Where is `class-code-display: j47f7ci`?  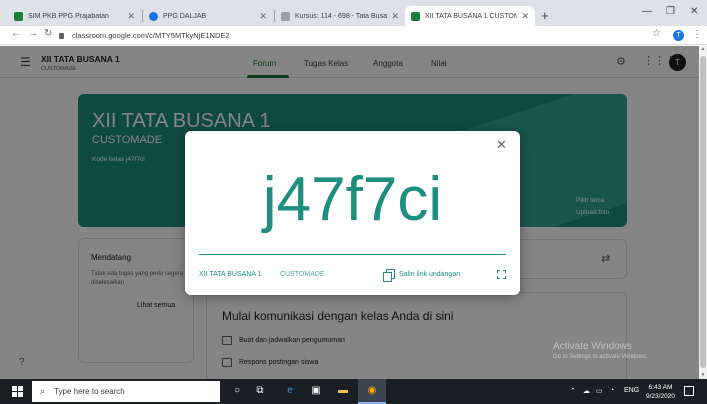 class-code-display: j47f7ci is located at coordinates (352, 199).